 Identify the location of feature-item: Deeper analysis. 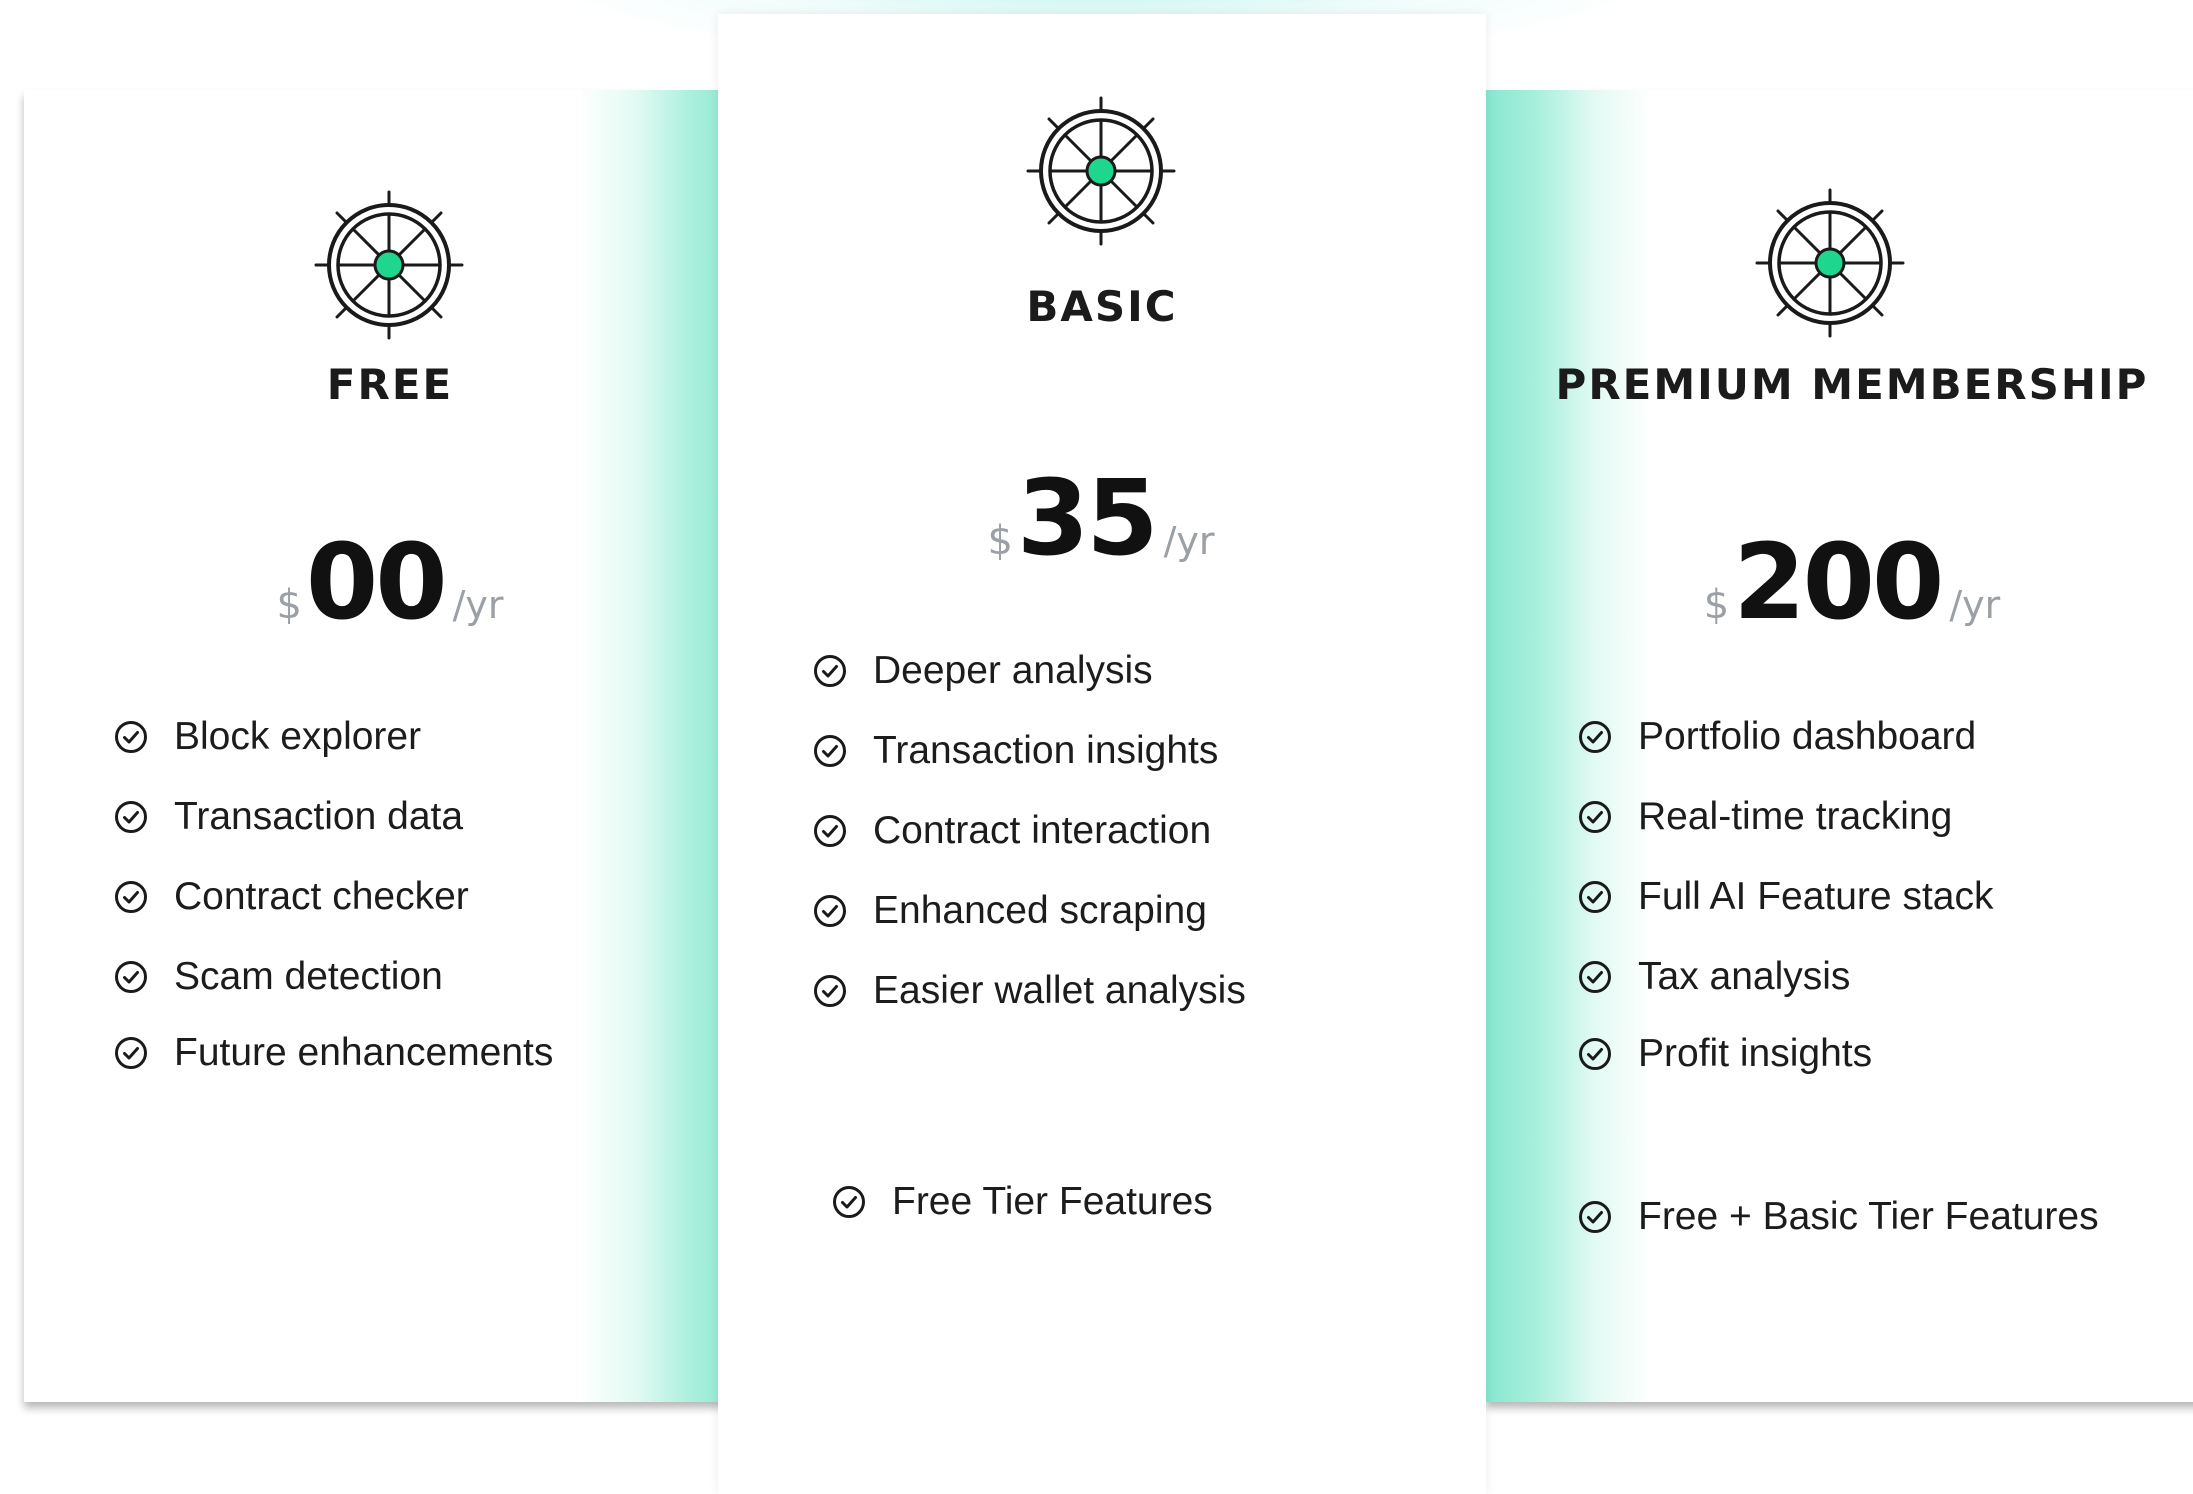
(983, 671).